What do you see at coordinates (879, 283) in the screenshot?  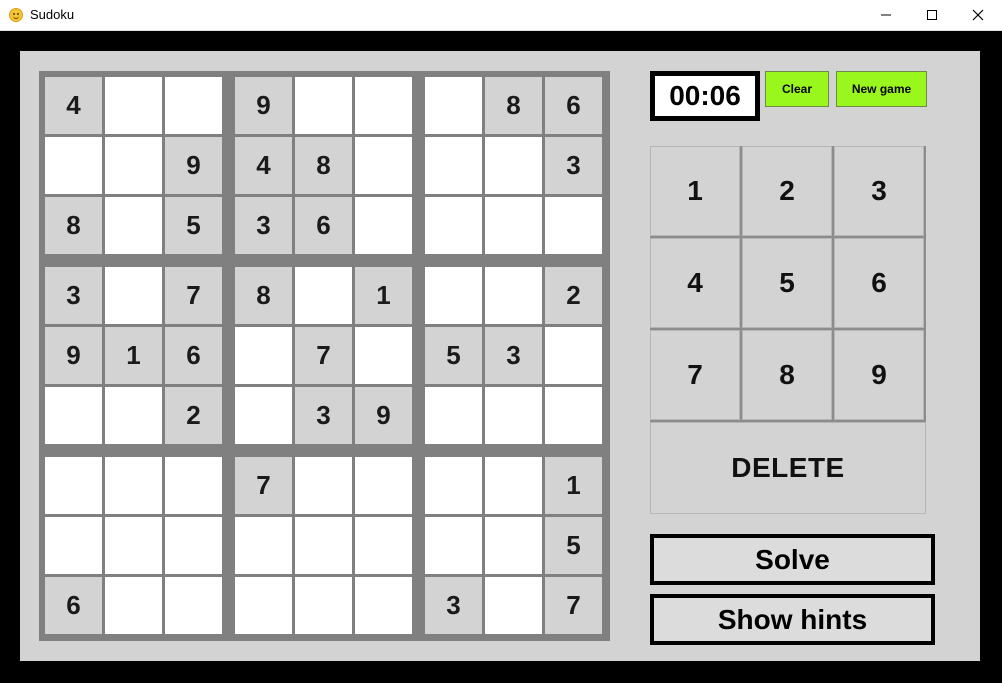 I see `number-key: 6` at bounding box center [879, 283].